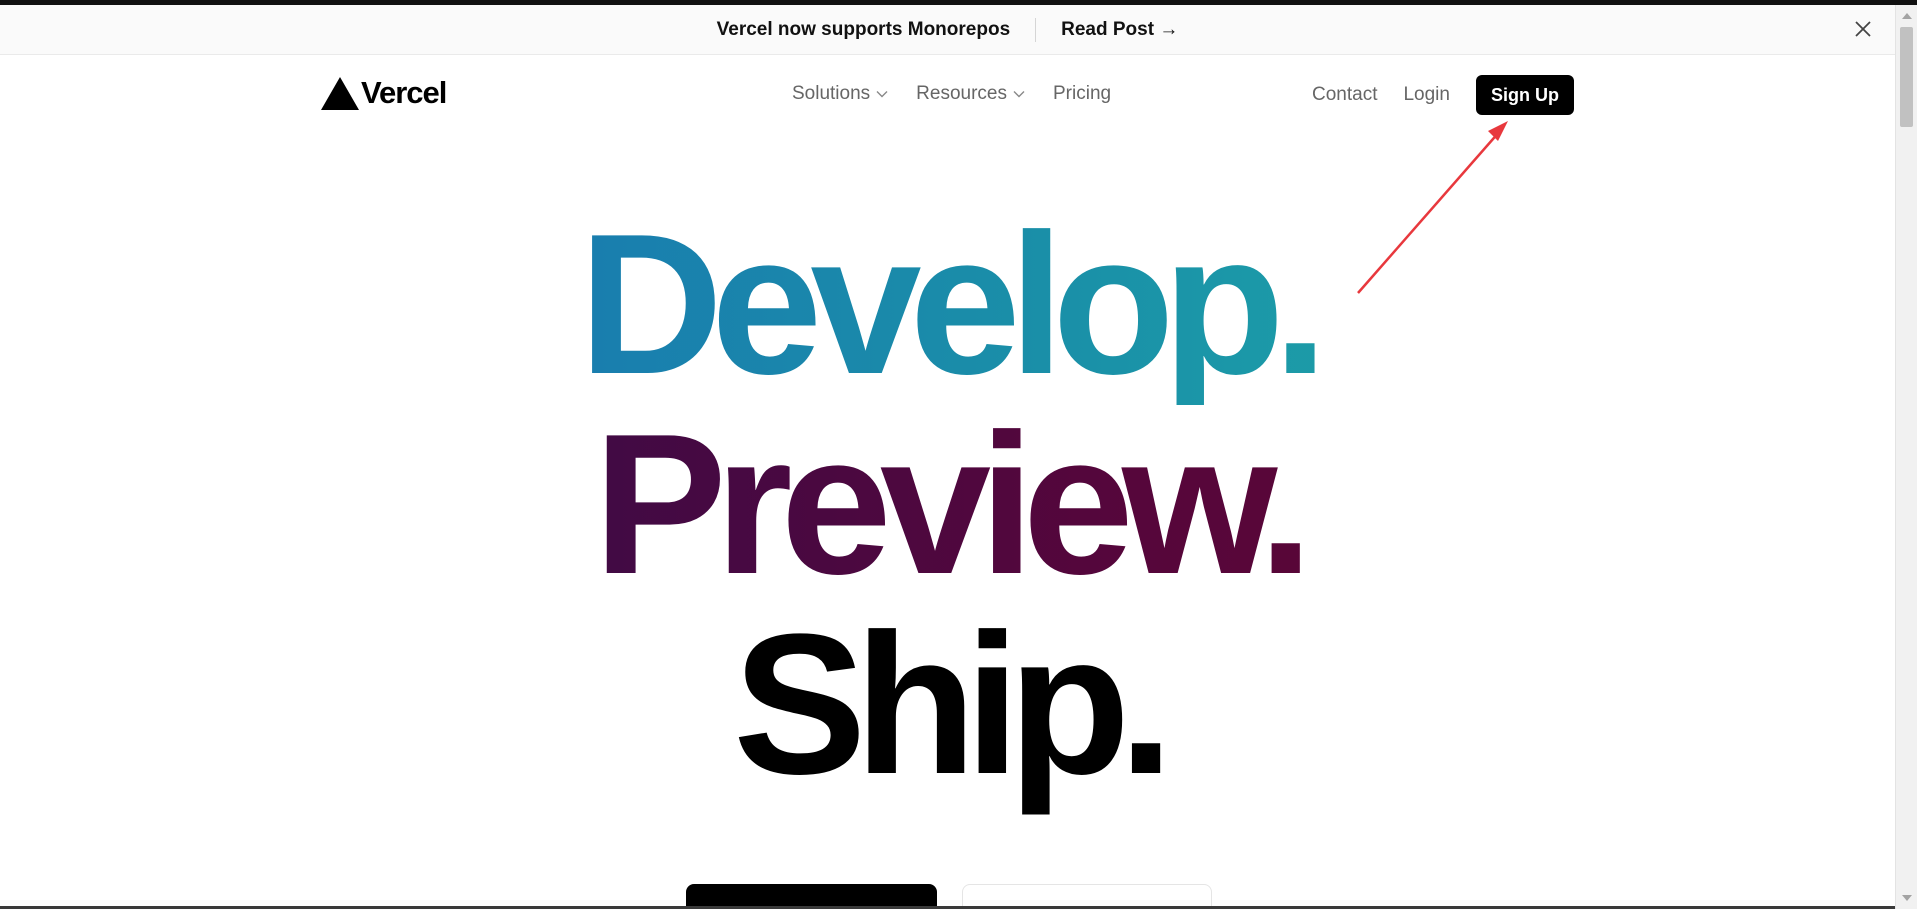 This screenshot has width=1917, height=909. What do you see at coordinates (1524, 95) in the screenshot?
I see `sign-up-button: Sign Up` at bounding box center [1524, 95].